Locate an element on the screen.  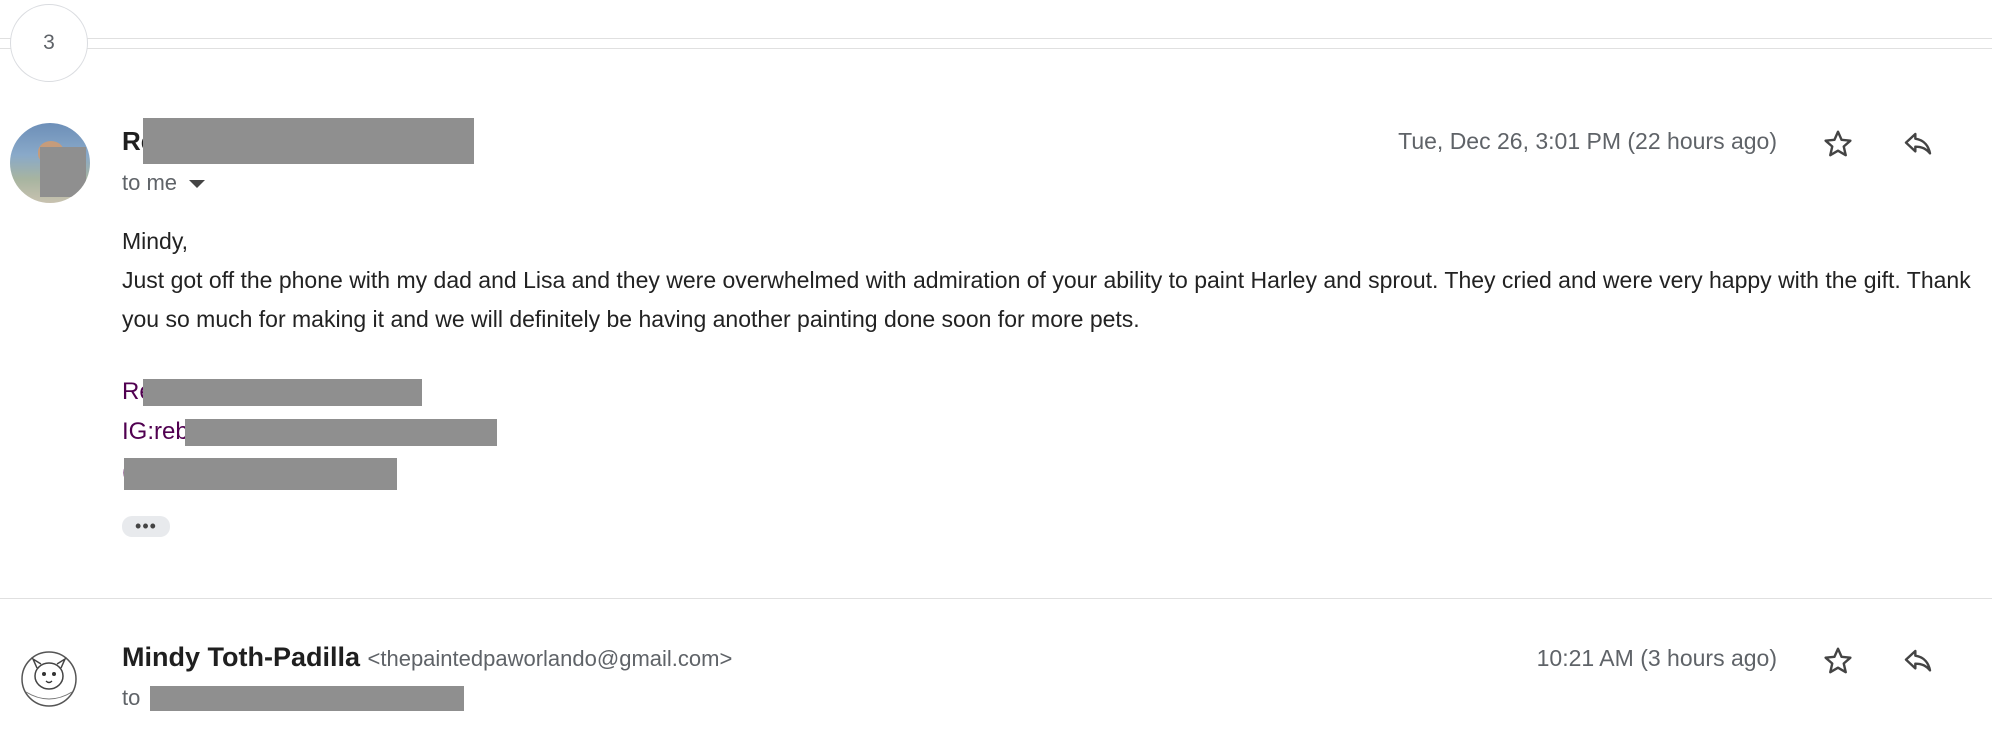
message-date: Tue, Dec 26, 3:01 PM (22 hours ago) is located at coordinates (1587, 141).